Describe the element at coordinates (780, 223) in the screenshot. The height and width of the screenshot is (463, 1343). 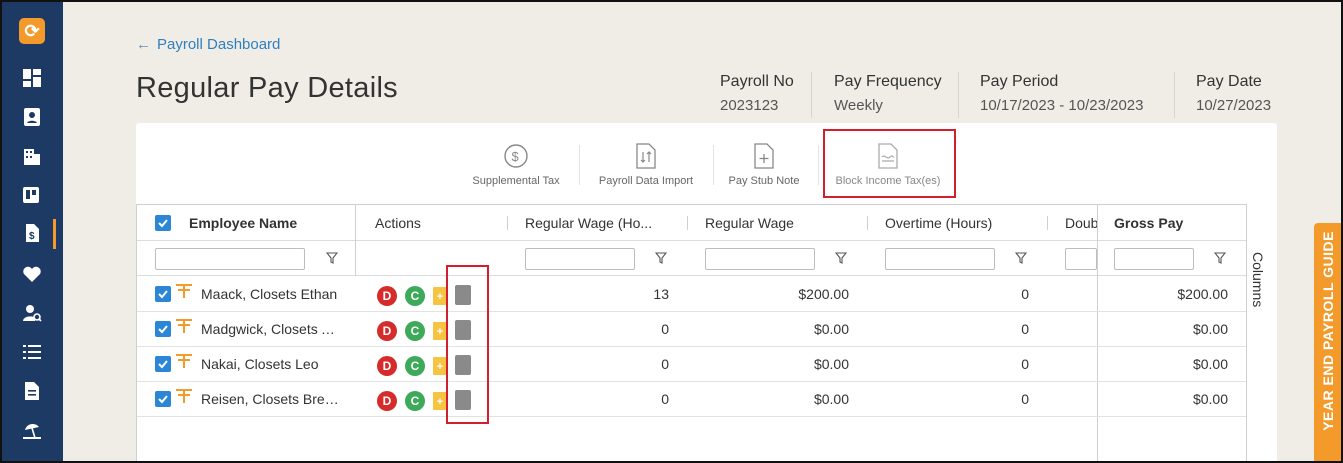
I see `col-regular-wage: Regular Wage` at that location.